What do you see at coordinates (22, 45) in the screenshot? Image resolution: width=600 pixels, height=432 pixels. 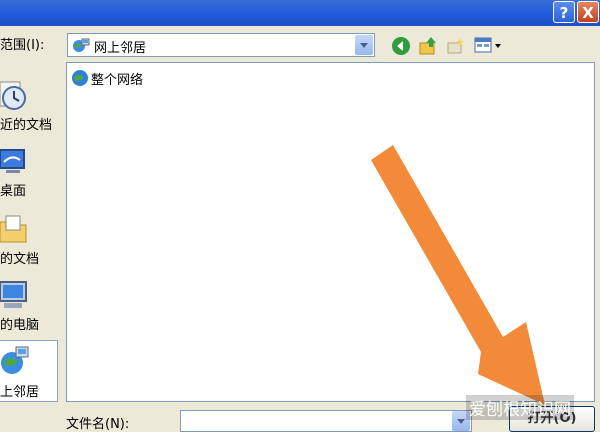 I see `lookin-label: 范围(I):` at bounding box center [22, 45].